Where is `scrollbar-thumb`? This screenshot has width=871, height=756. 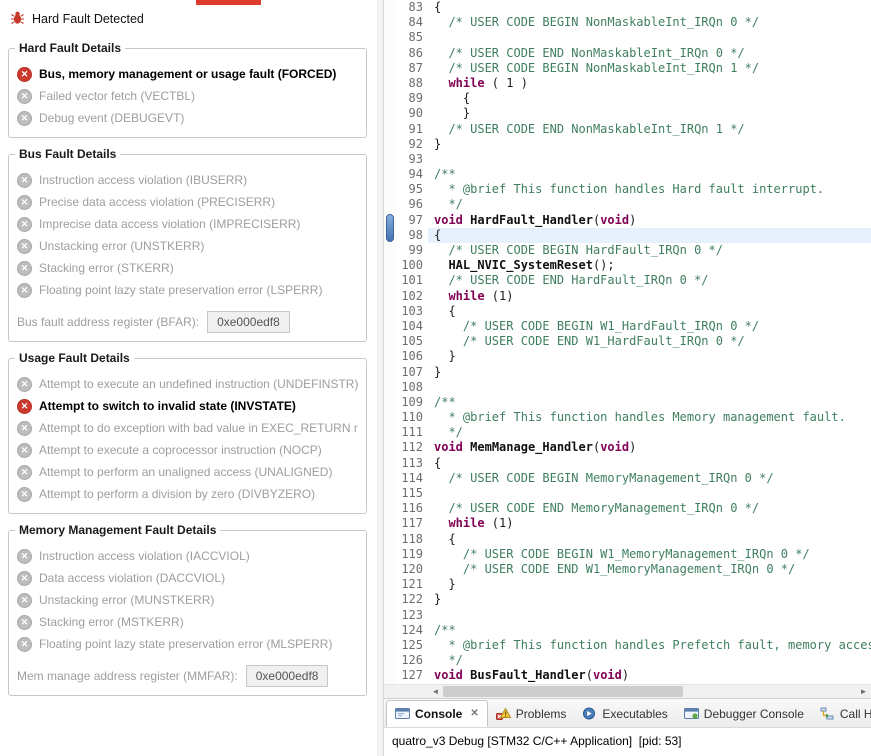
scrollbar-thumb is located at coordinates (563, 691).